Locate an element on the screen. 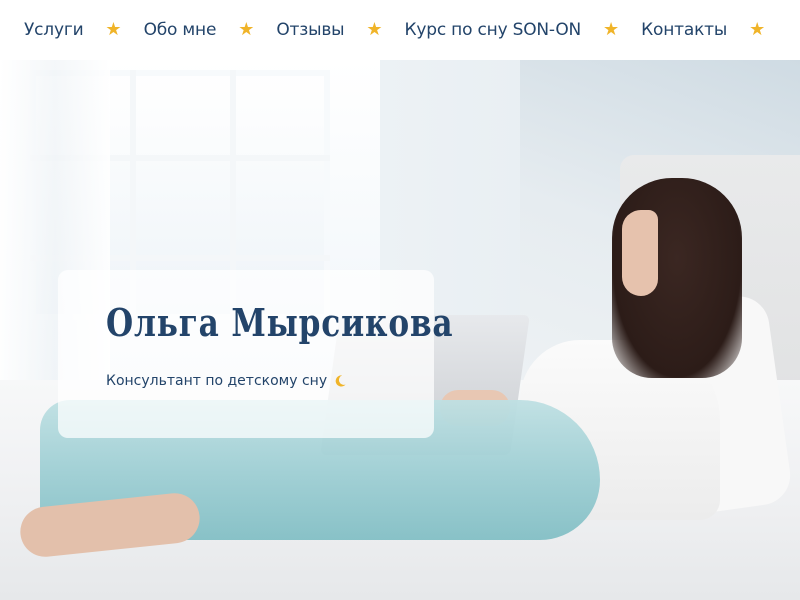 Image resolution: width=800 pixels, height=600 pixels. subtitle-text: Консультант по детскому сну is located at coordinates (217, 381).